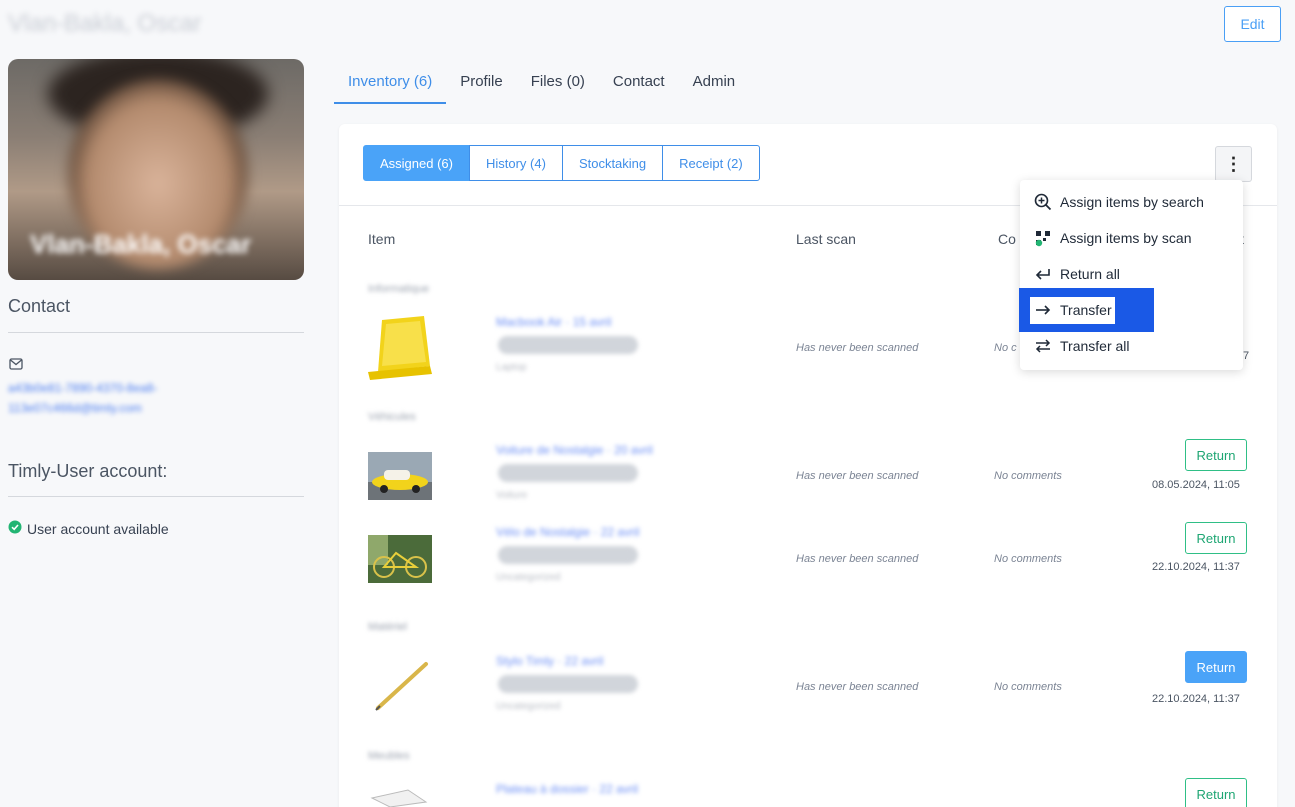 This screenshot has width=1295, height=807. What do you see at coordinates (88, 471) in the screenshot?
I see `account-heading: Timly-User account:` at bounding box center [88, 471].